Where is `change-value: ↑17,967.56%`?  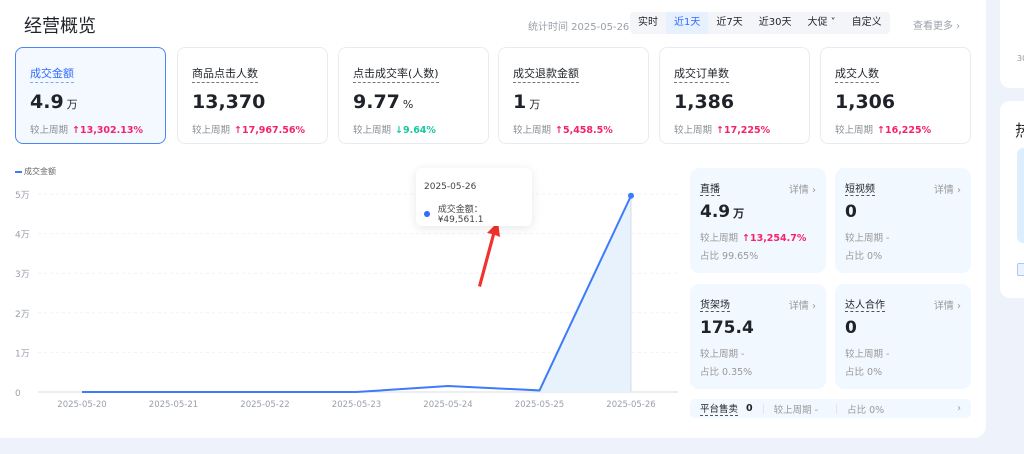
change-value: ↑17,967.56% is located at coordinates (269, 130).